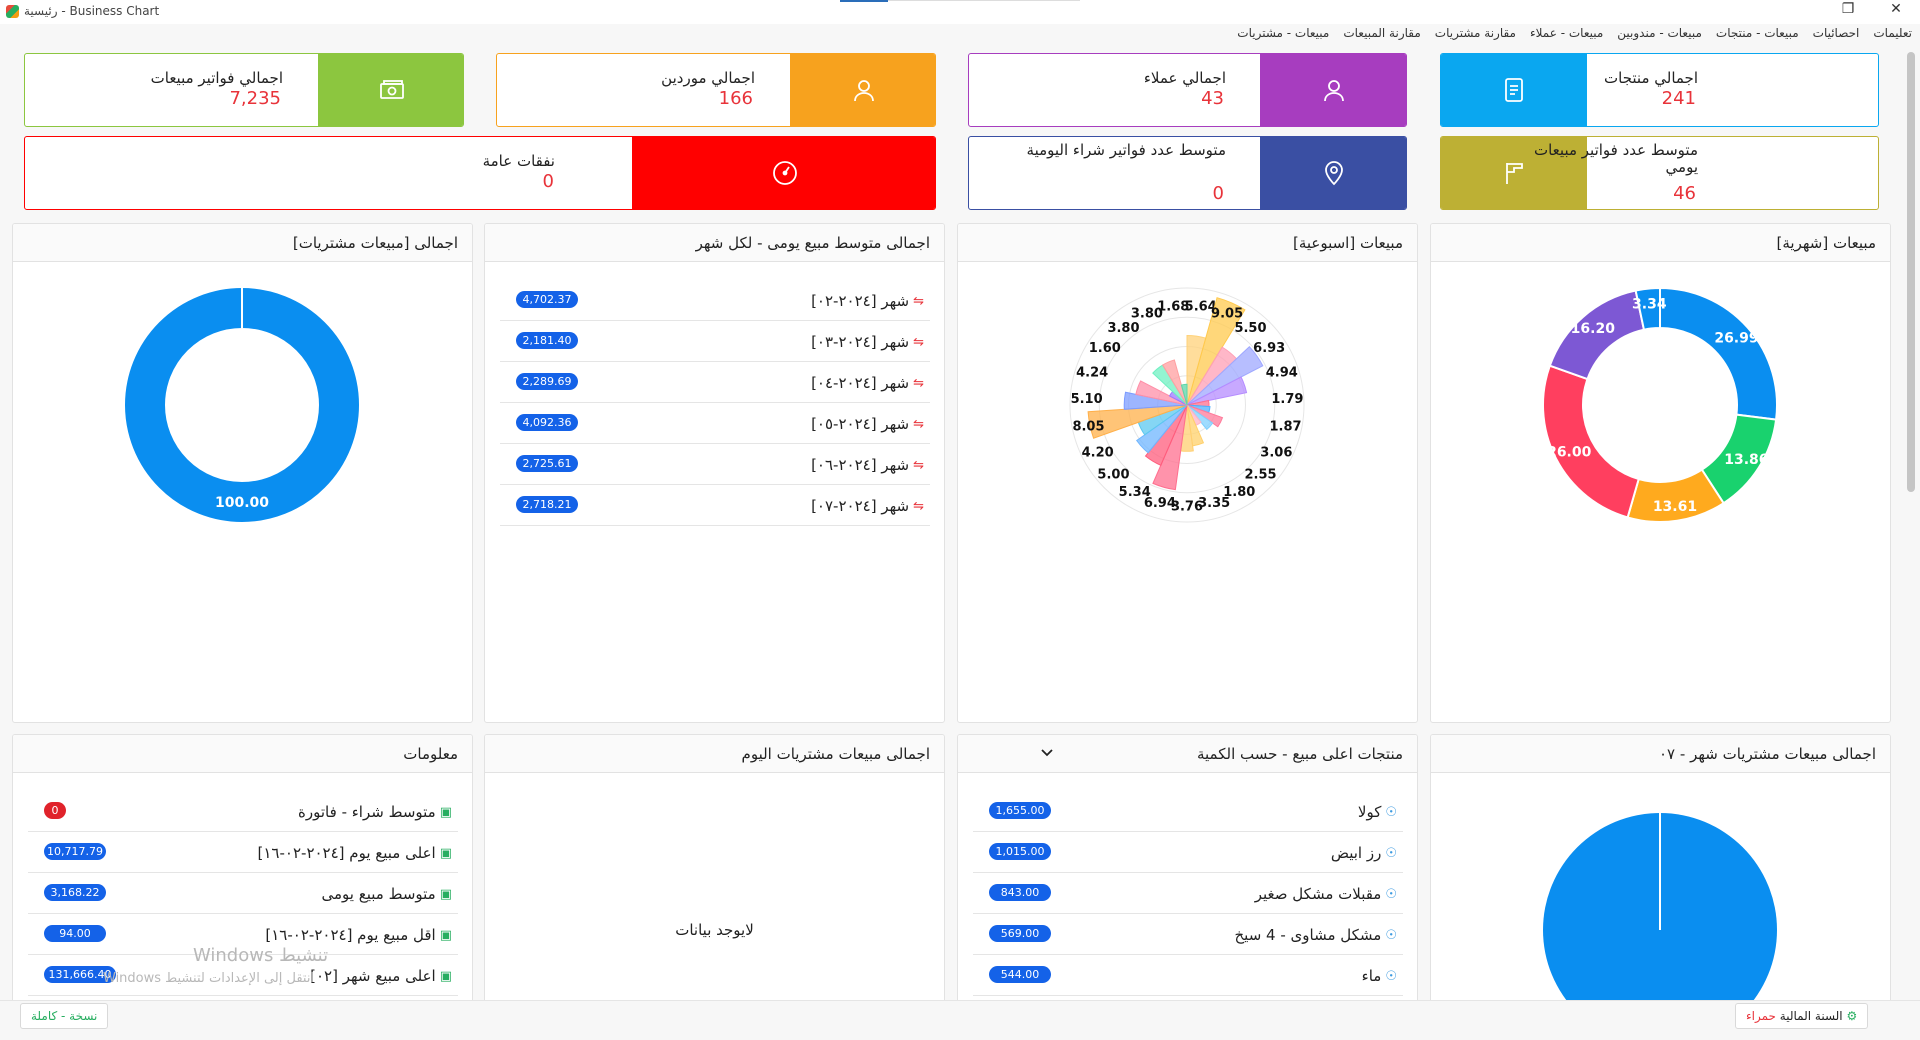  What do you see at coordinates (242, 503) in the screenshot?
I see `slice-label: 100.00` at bounding box center [242, 503].